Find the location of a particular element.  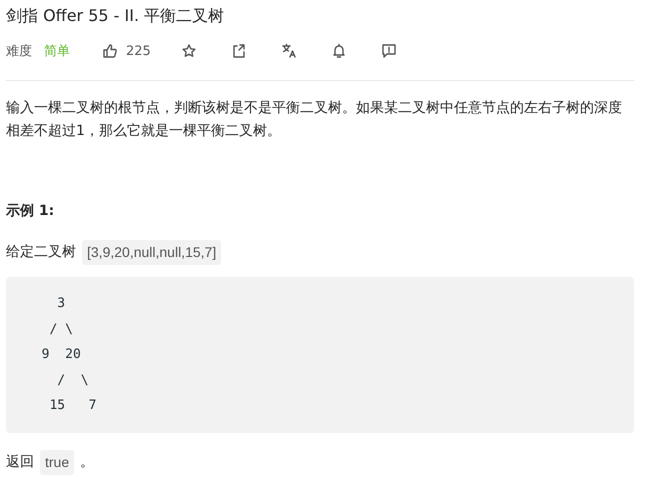

return-label: 返回 is located at coordinates (20, 462).